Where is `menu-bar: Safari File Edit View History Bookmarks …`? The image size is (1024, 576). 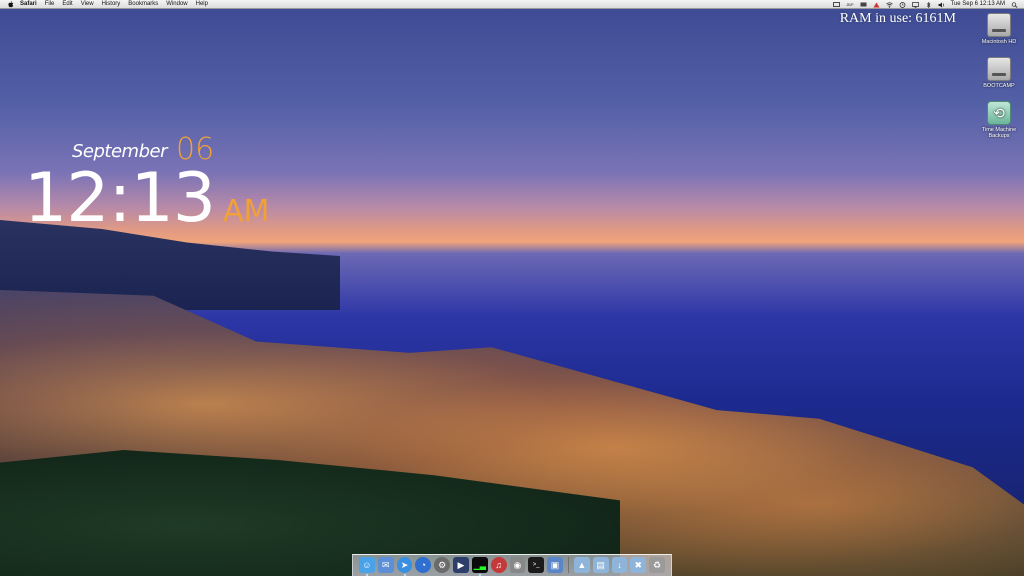 menu-bar: Safari File Edit View History Bookmarks … is located at coordinates (512, 4).